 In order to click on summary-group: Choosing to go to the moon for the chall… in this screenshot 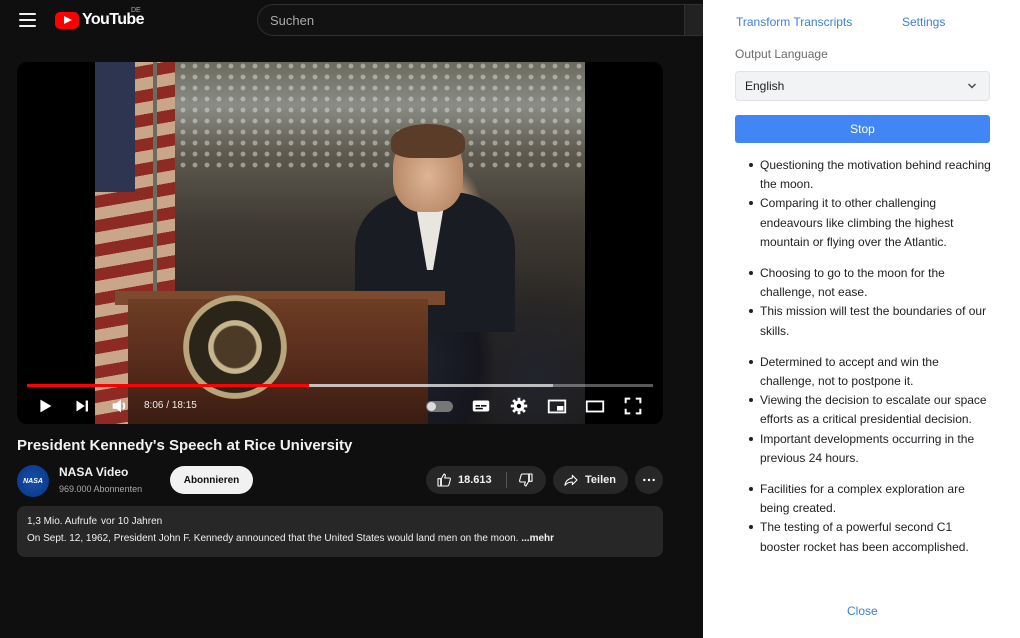, I will do `click(866, 302)`.